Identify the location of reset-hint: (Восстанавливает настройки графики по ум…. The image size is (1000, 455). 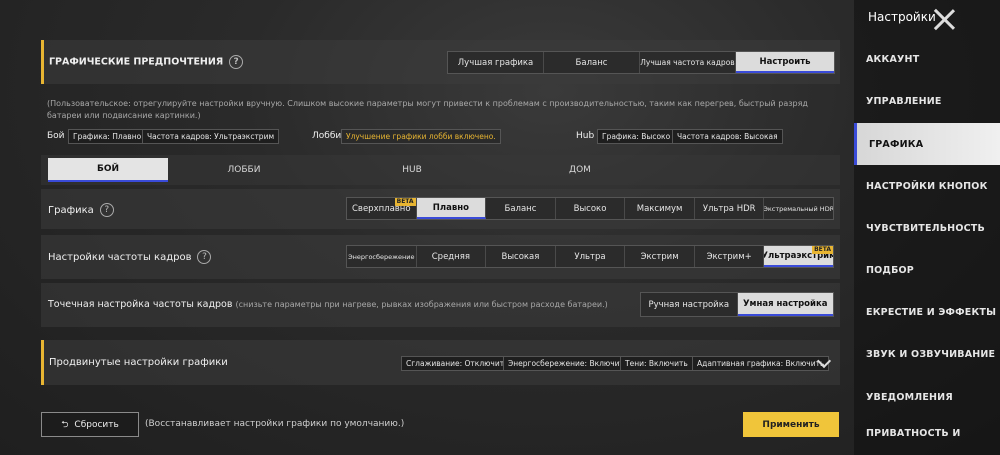
(275, 424).